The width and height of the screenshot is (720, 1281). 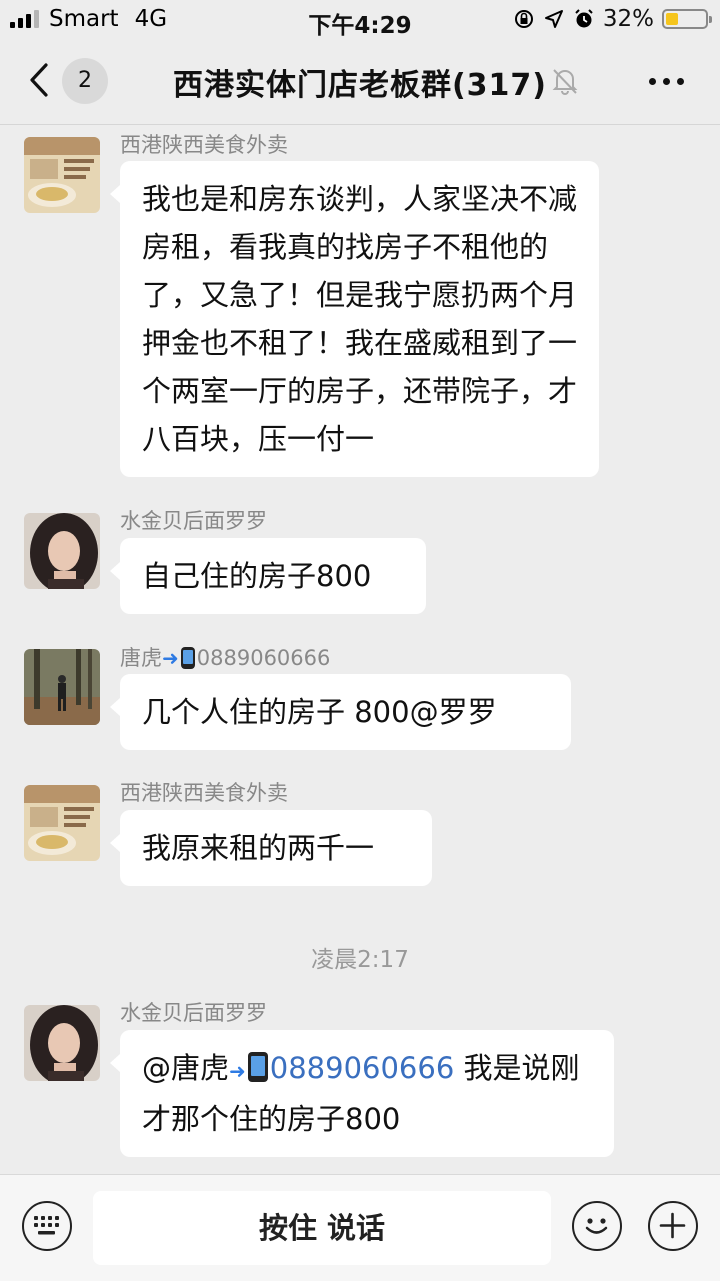 I want to click on phone-number-link: 0889060666, so click(x=362, y=1068).